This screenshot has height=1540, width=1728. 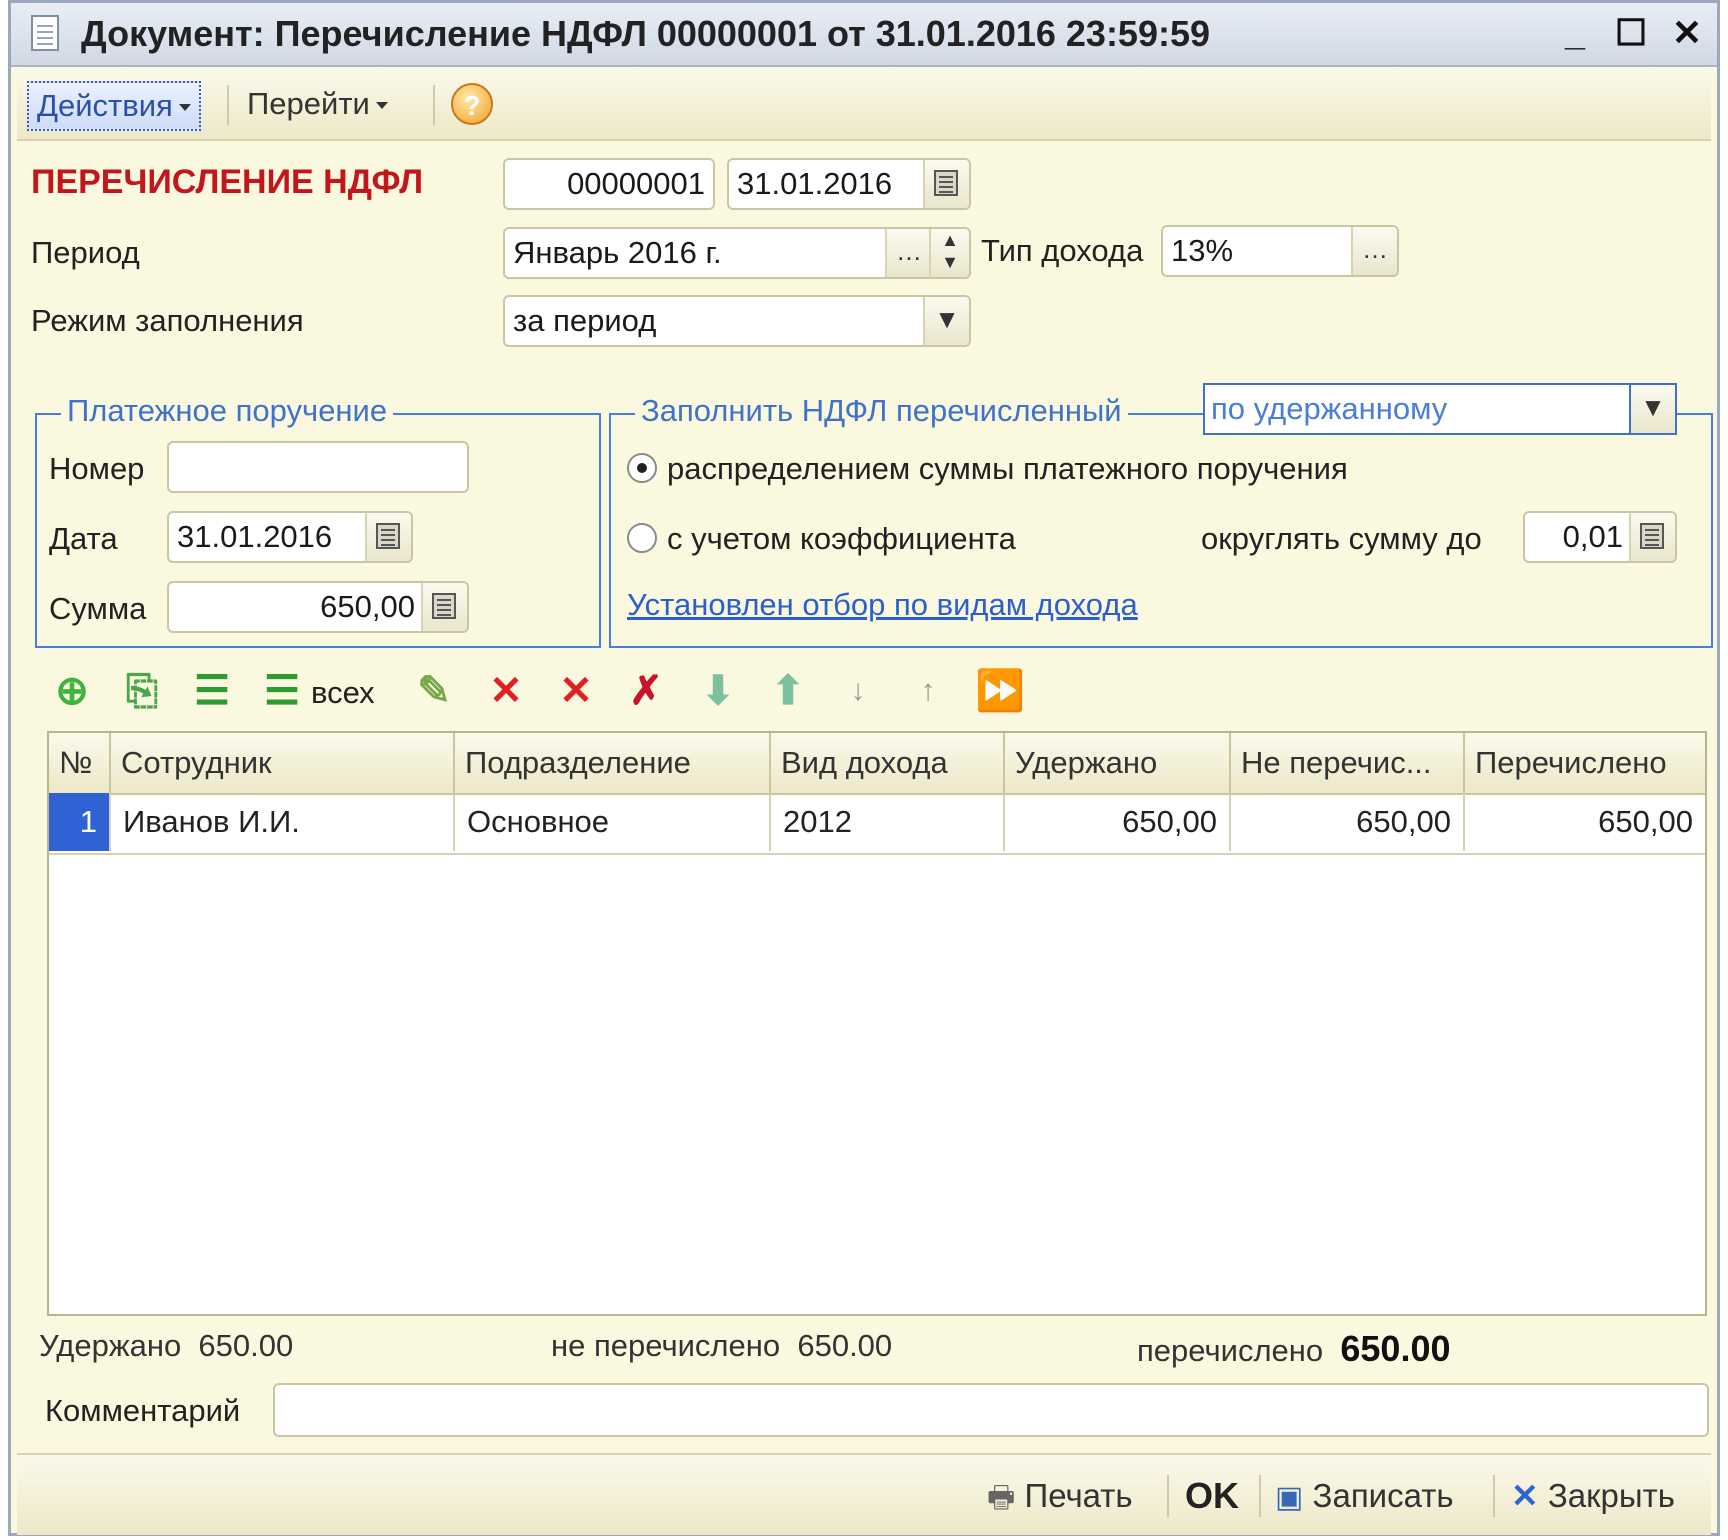 I want to click on column-header-income-type: Вид дохода, so click(x=888, y=763).